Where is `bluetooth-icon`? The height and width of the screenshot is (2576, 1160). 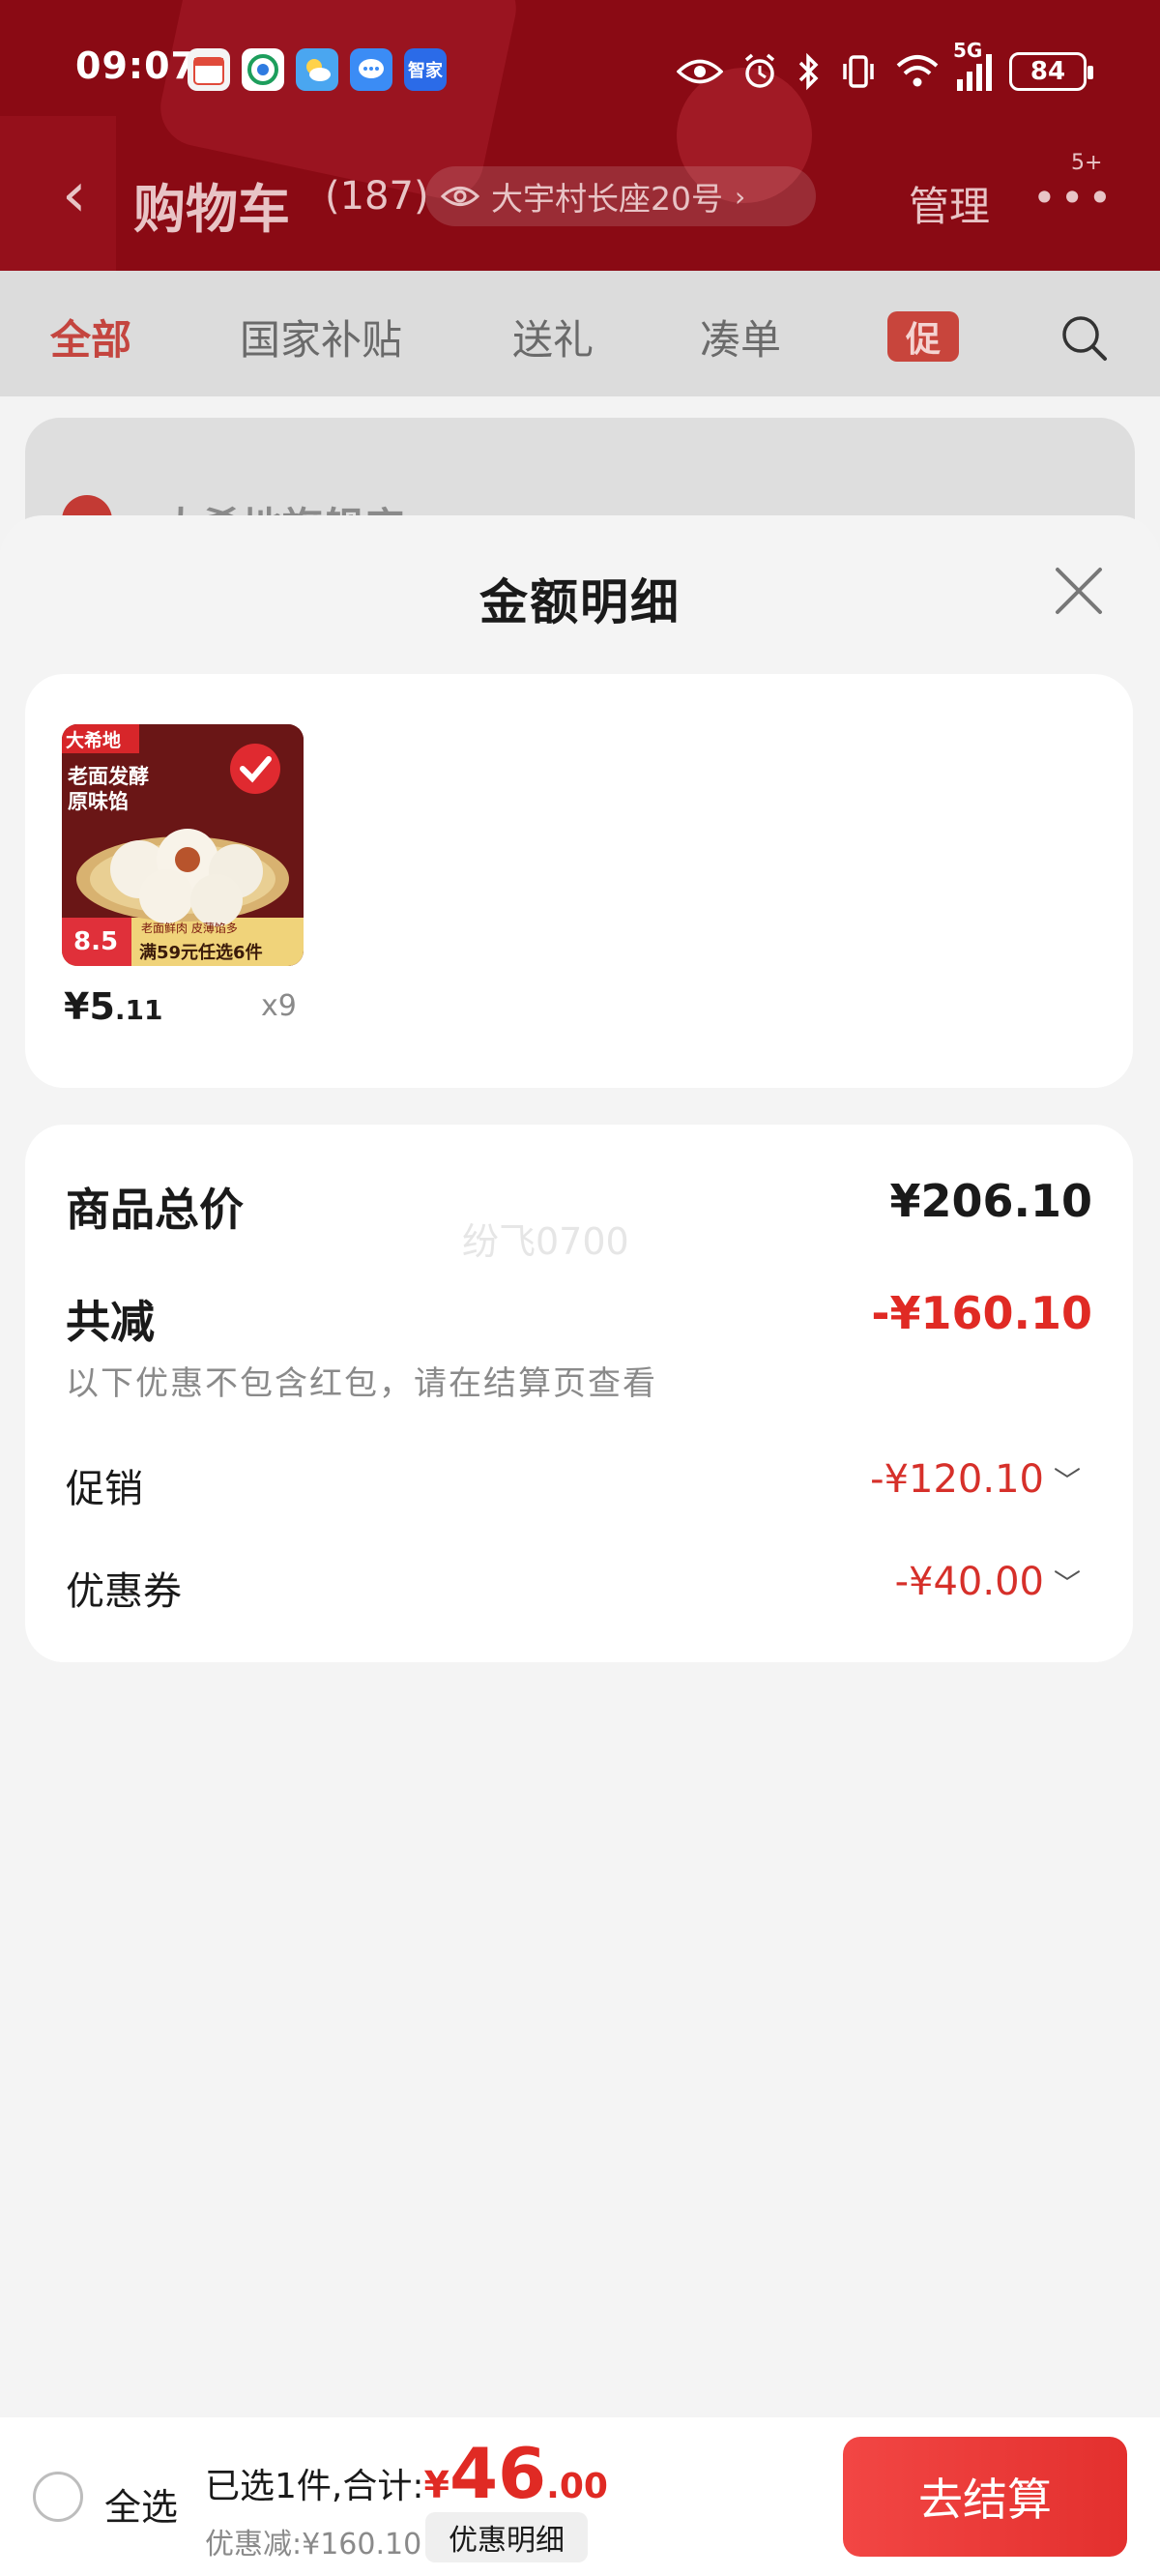
bluetooth-icon is located at coordinates (809, 71).